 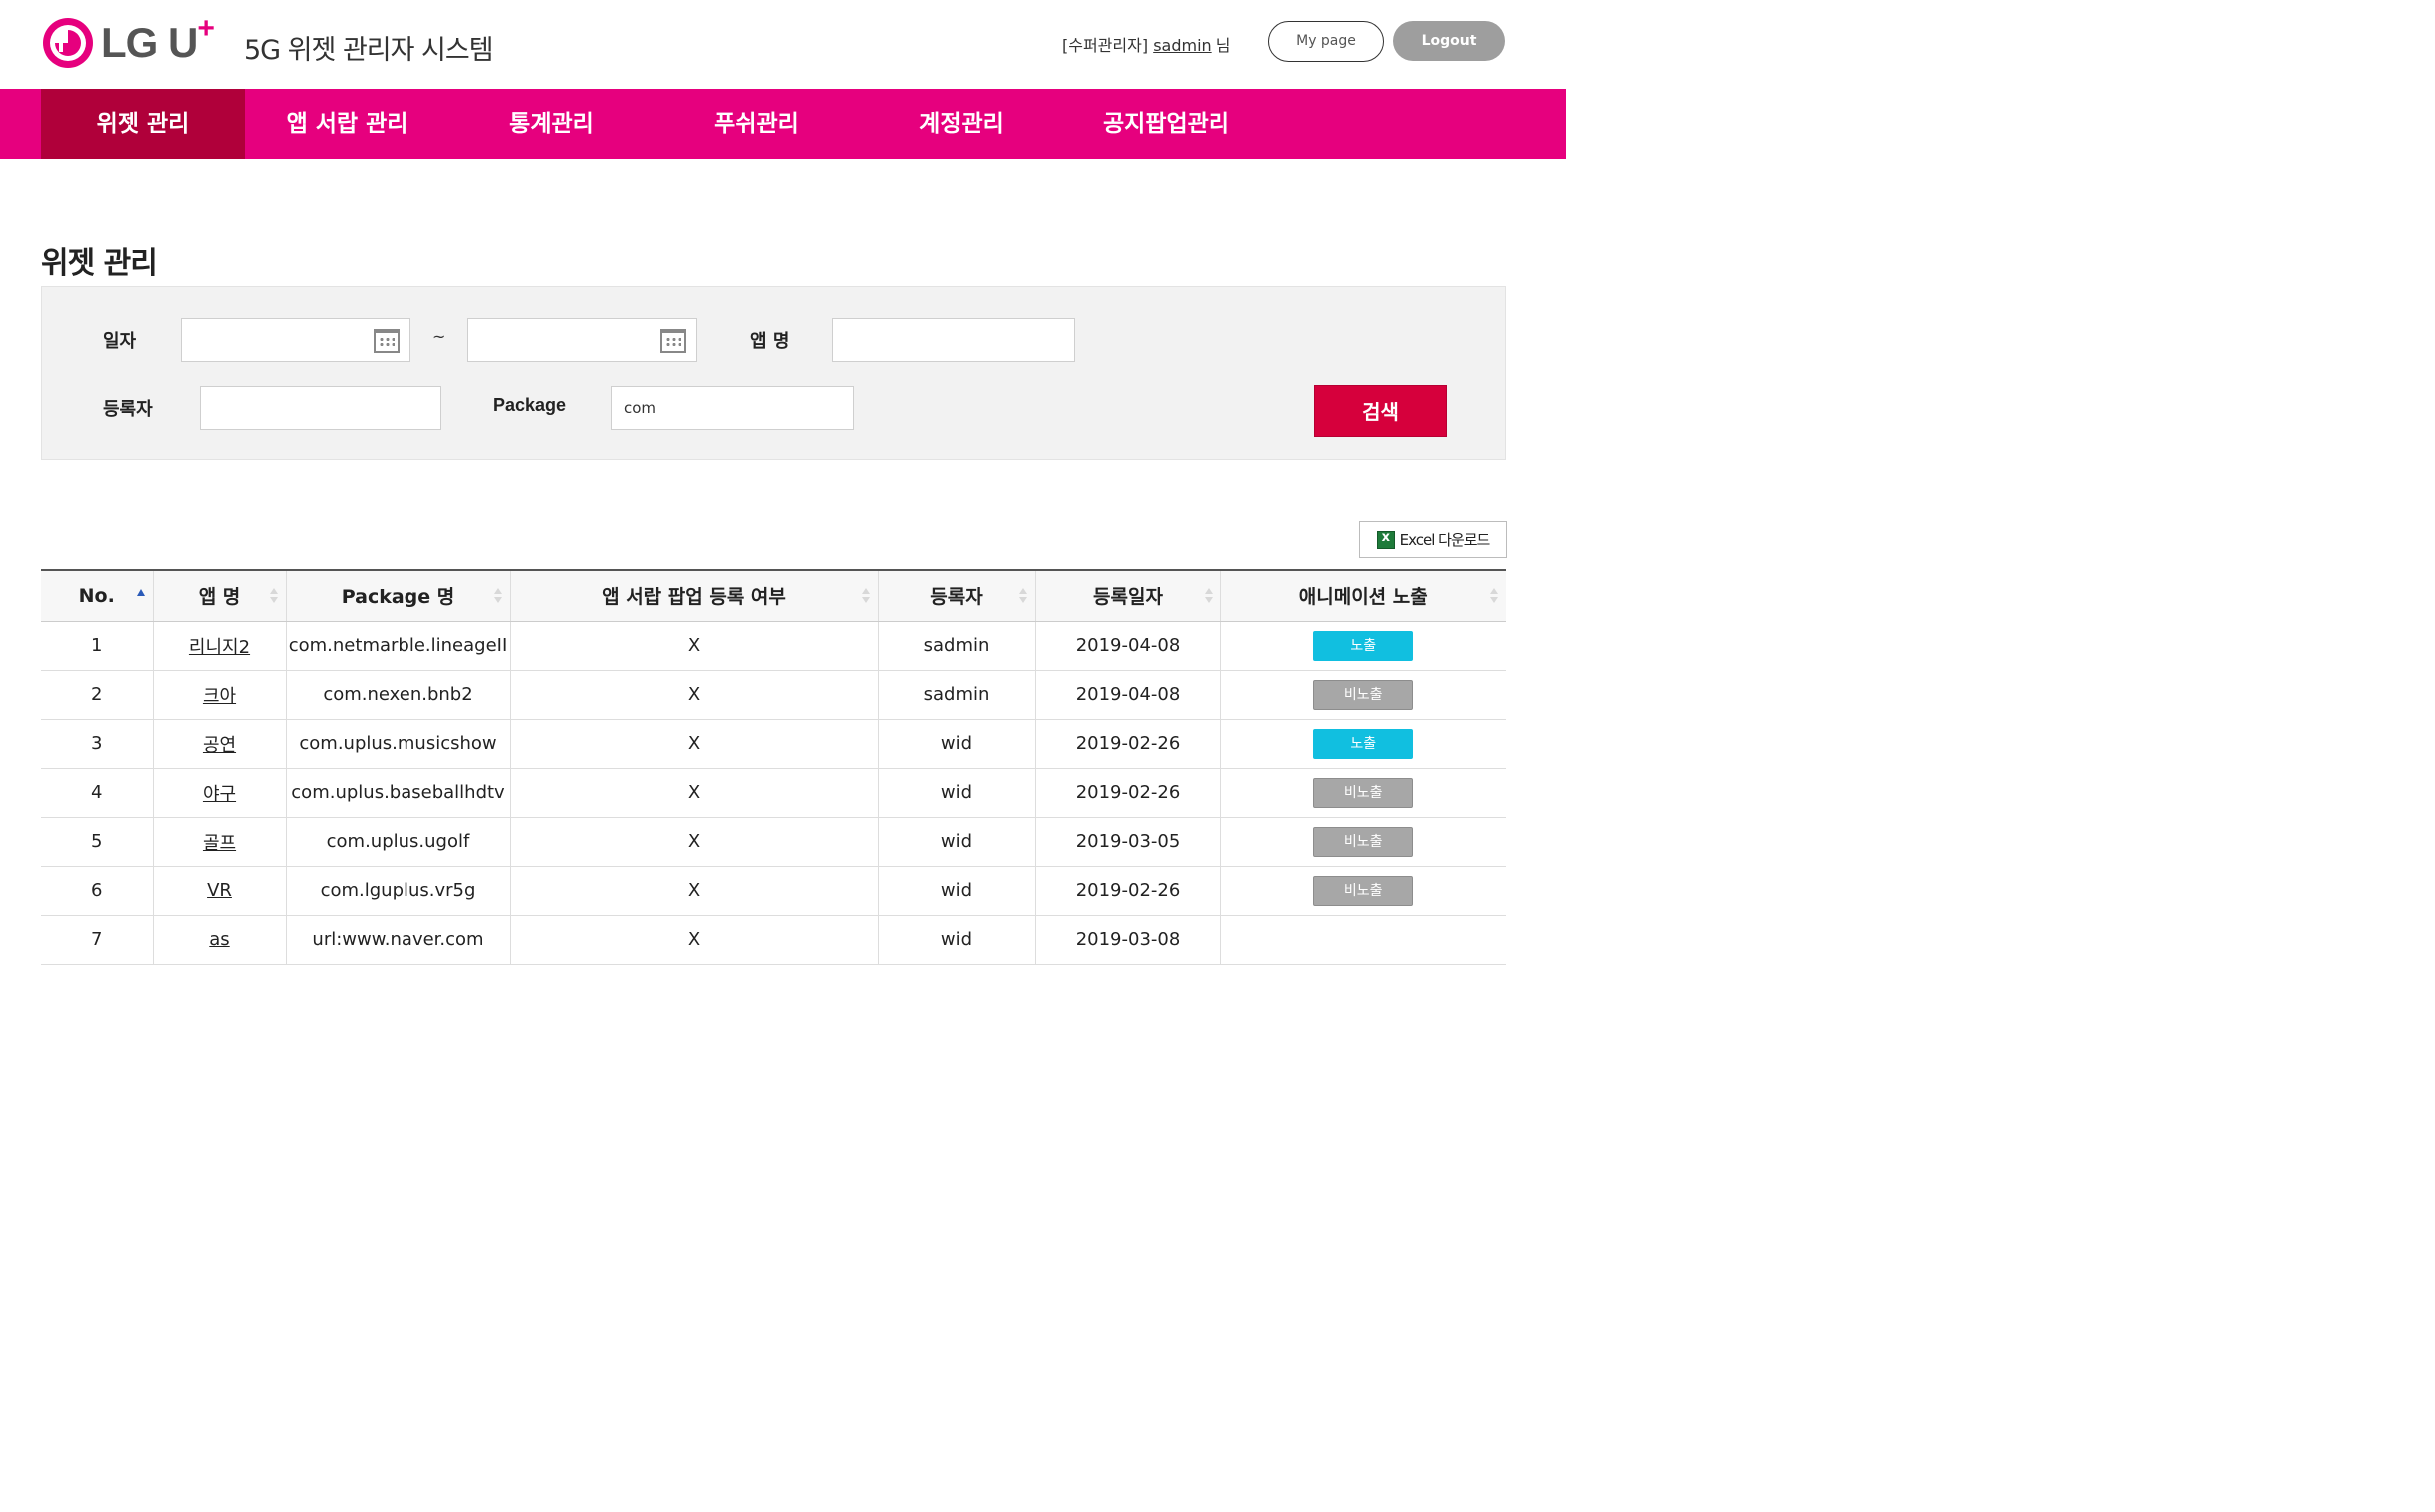 I want to click on app-name-link: 야구, so click(x=219, y=794).